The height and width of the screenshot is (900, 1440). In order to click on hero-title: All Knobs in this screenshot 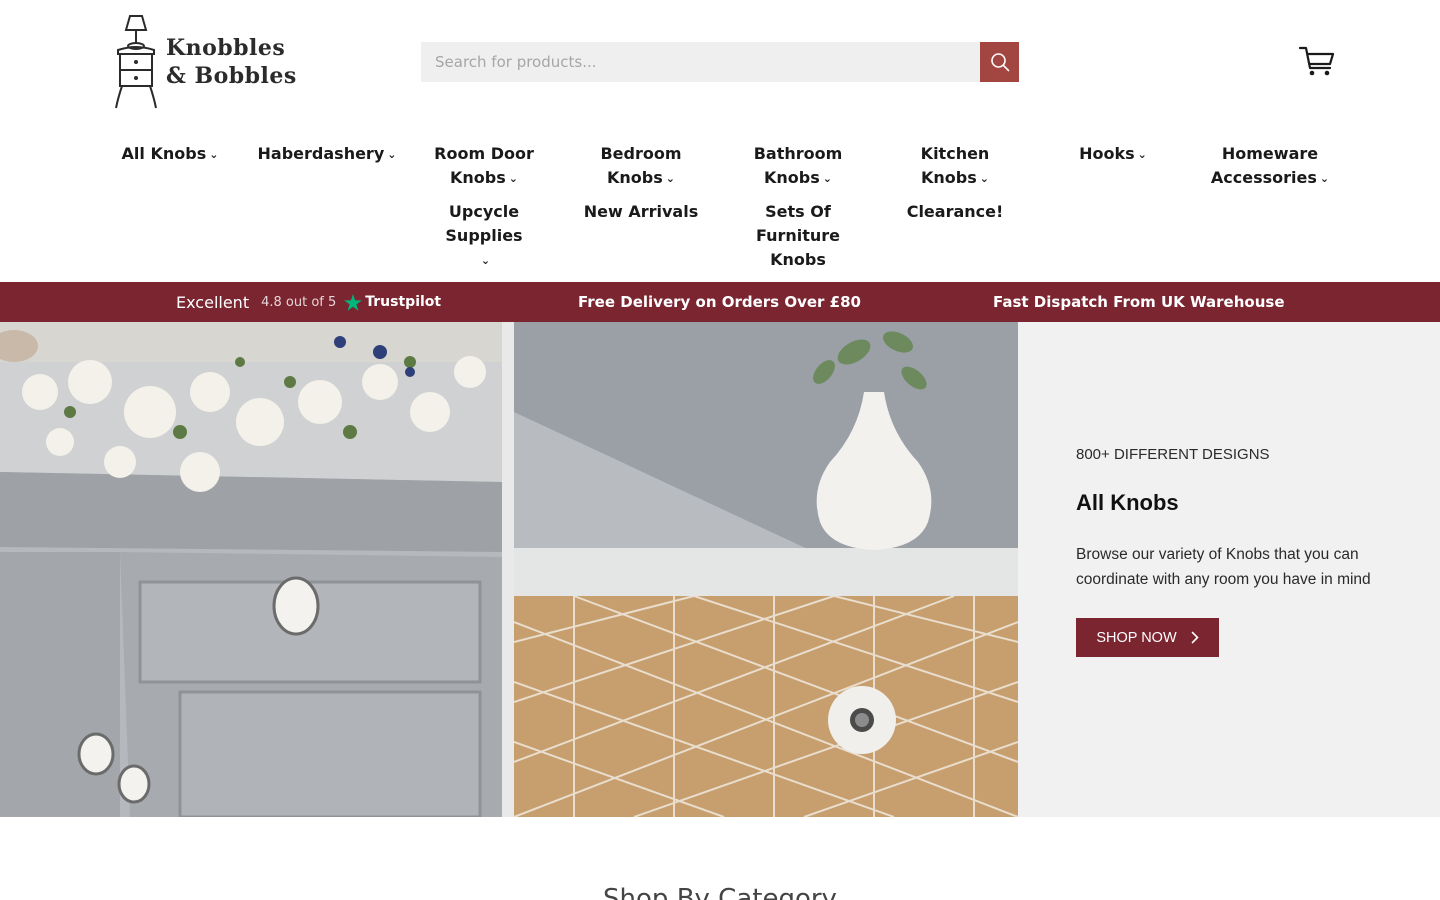, I will do `click(1127, 502)`.